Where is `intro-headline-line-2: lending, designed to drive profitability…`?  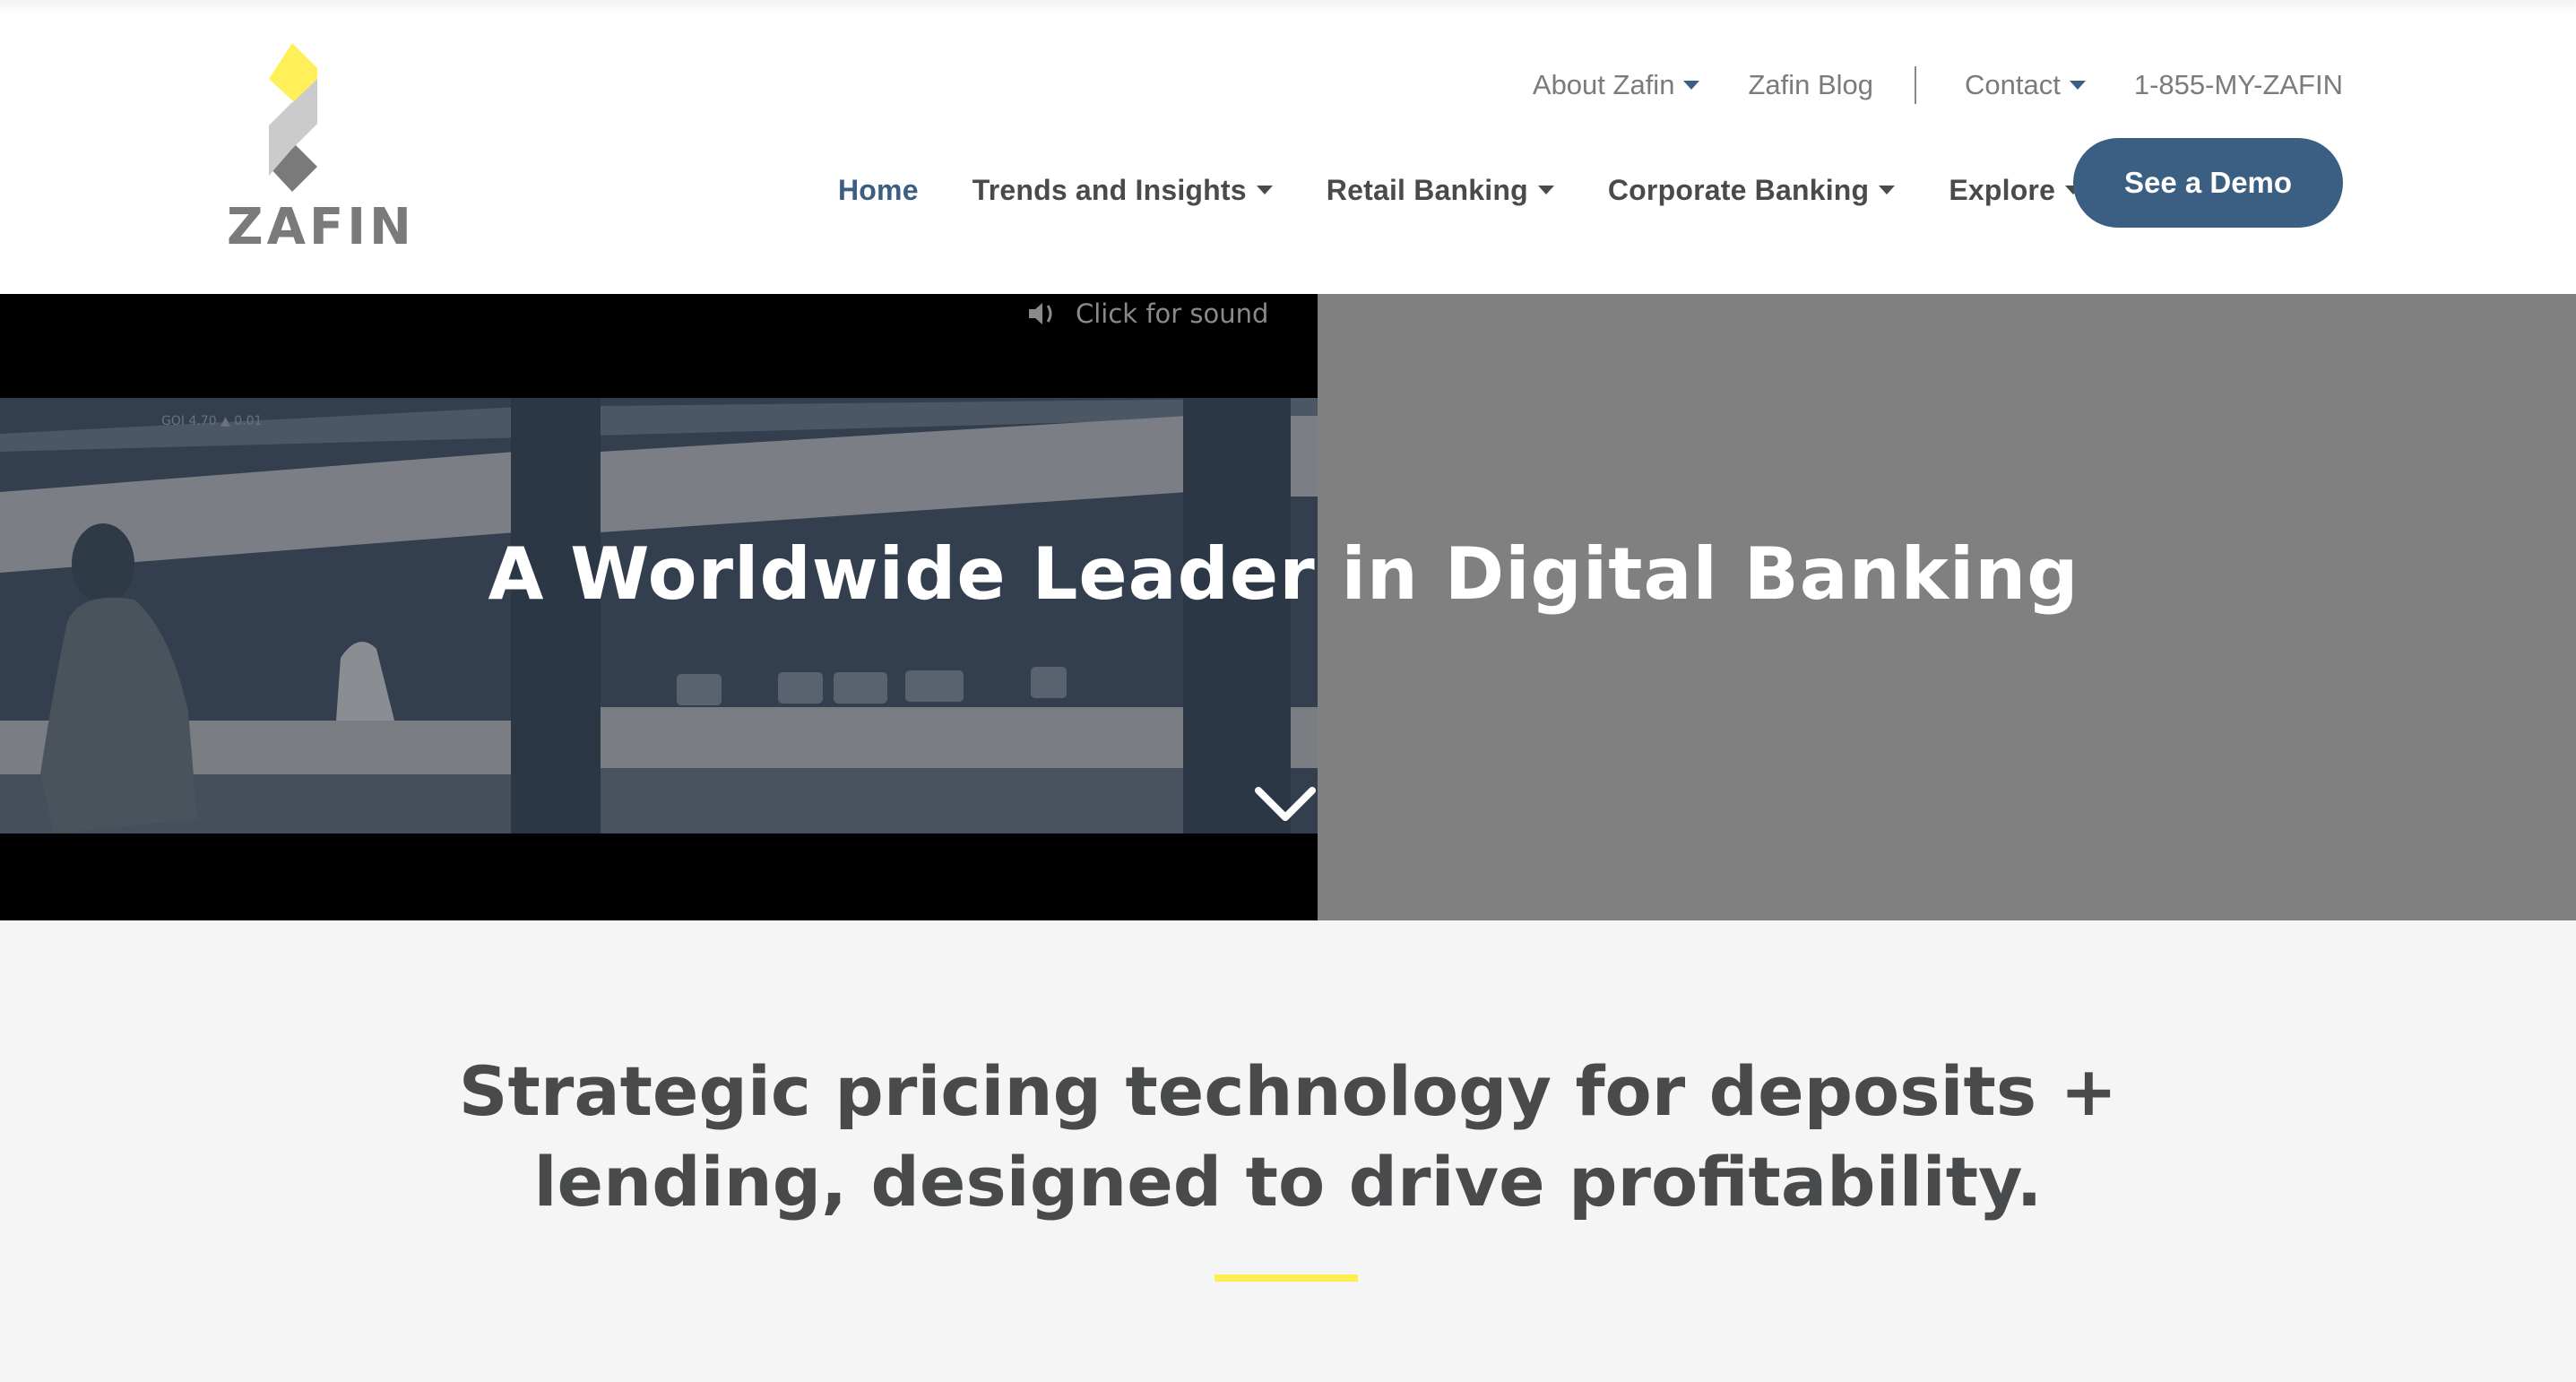
intro-headline-line-2: lending, designed to drive profitability… is located at coordinates (1288, 1182).